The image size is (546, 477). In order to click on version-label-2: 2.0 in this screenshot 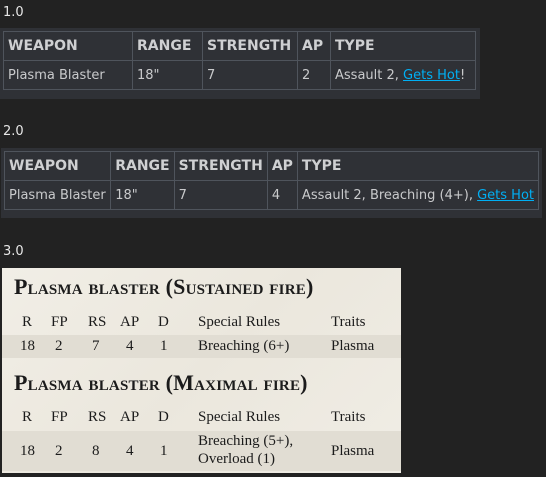, I will do `click(13, 131)`.